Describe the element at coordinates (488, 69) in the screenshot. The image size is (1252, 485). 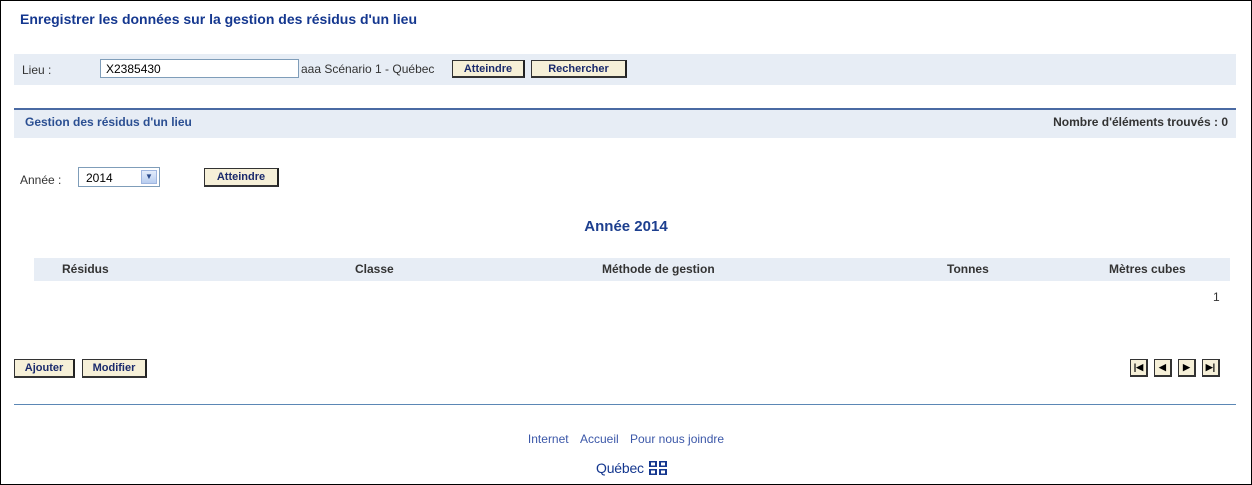
I see `lieu-atteindre-button: Atteindre` at that location.